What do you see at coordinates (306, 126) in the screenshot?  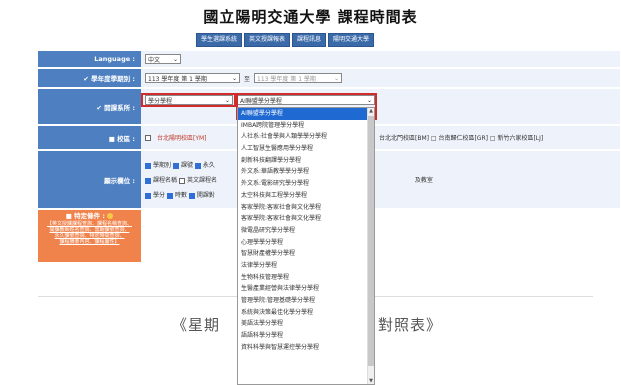 I see `dropdown-option: IMBA跨院管理學分學程` at bounding box center [306, 126].